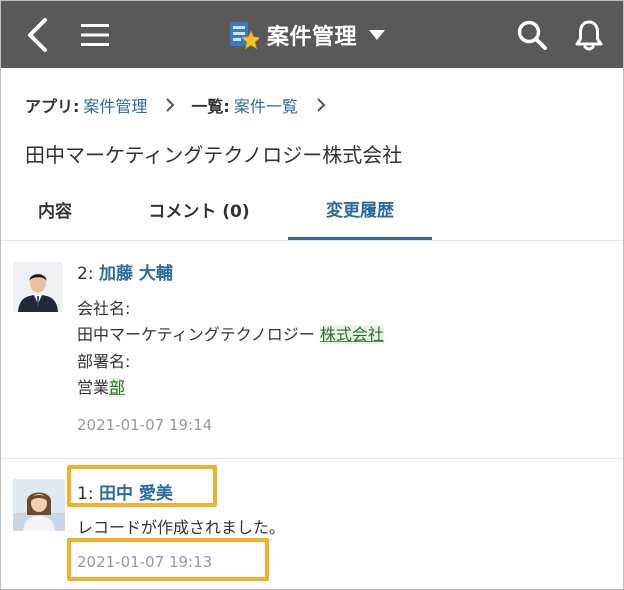  Describe the element at coordinates (95, 34) in the screenshot. I see `menu-icon` at that location.